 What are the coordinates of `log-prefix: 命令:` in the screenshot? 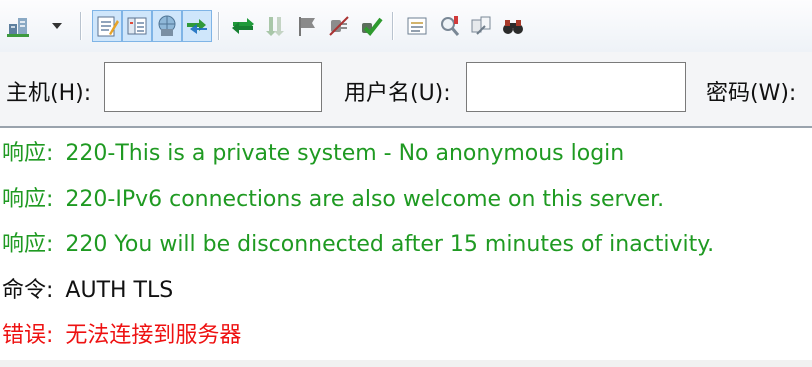 It's located at (28, 290).